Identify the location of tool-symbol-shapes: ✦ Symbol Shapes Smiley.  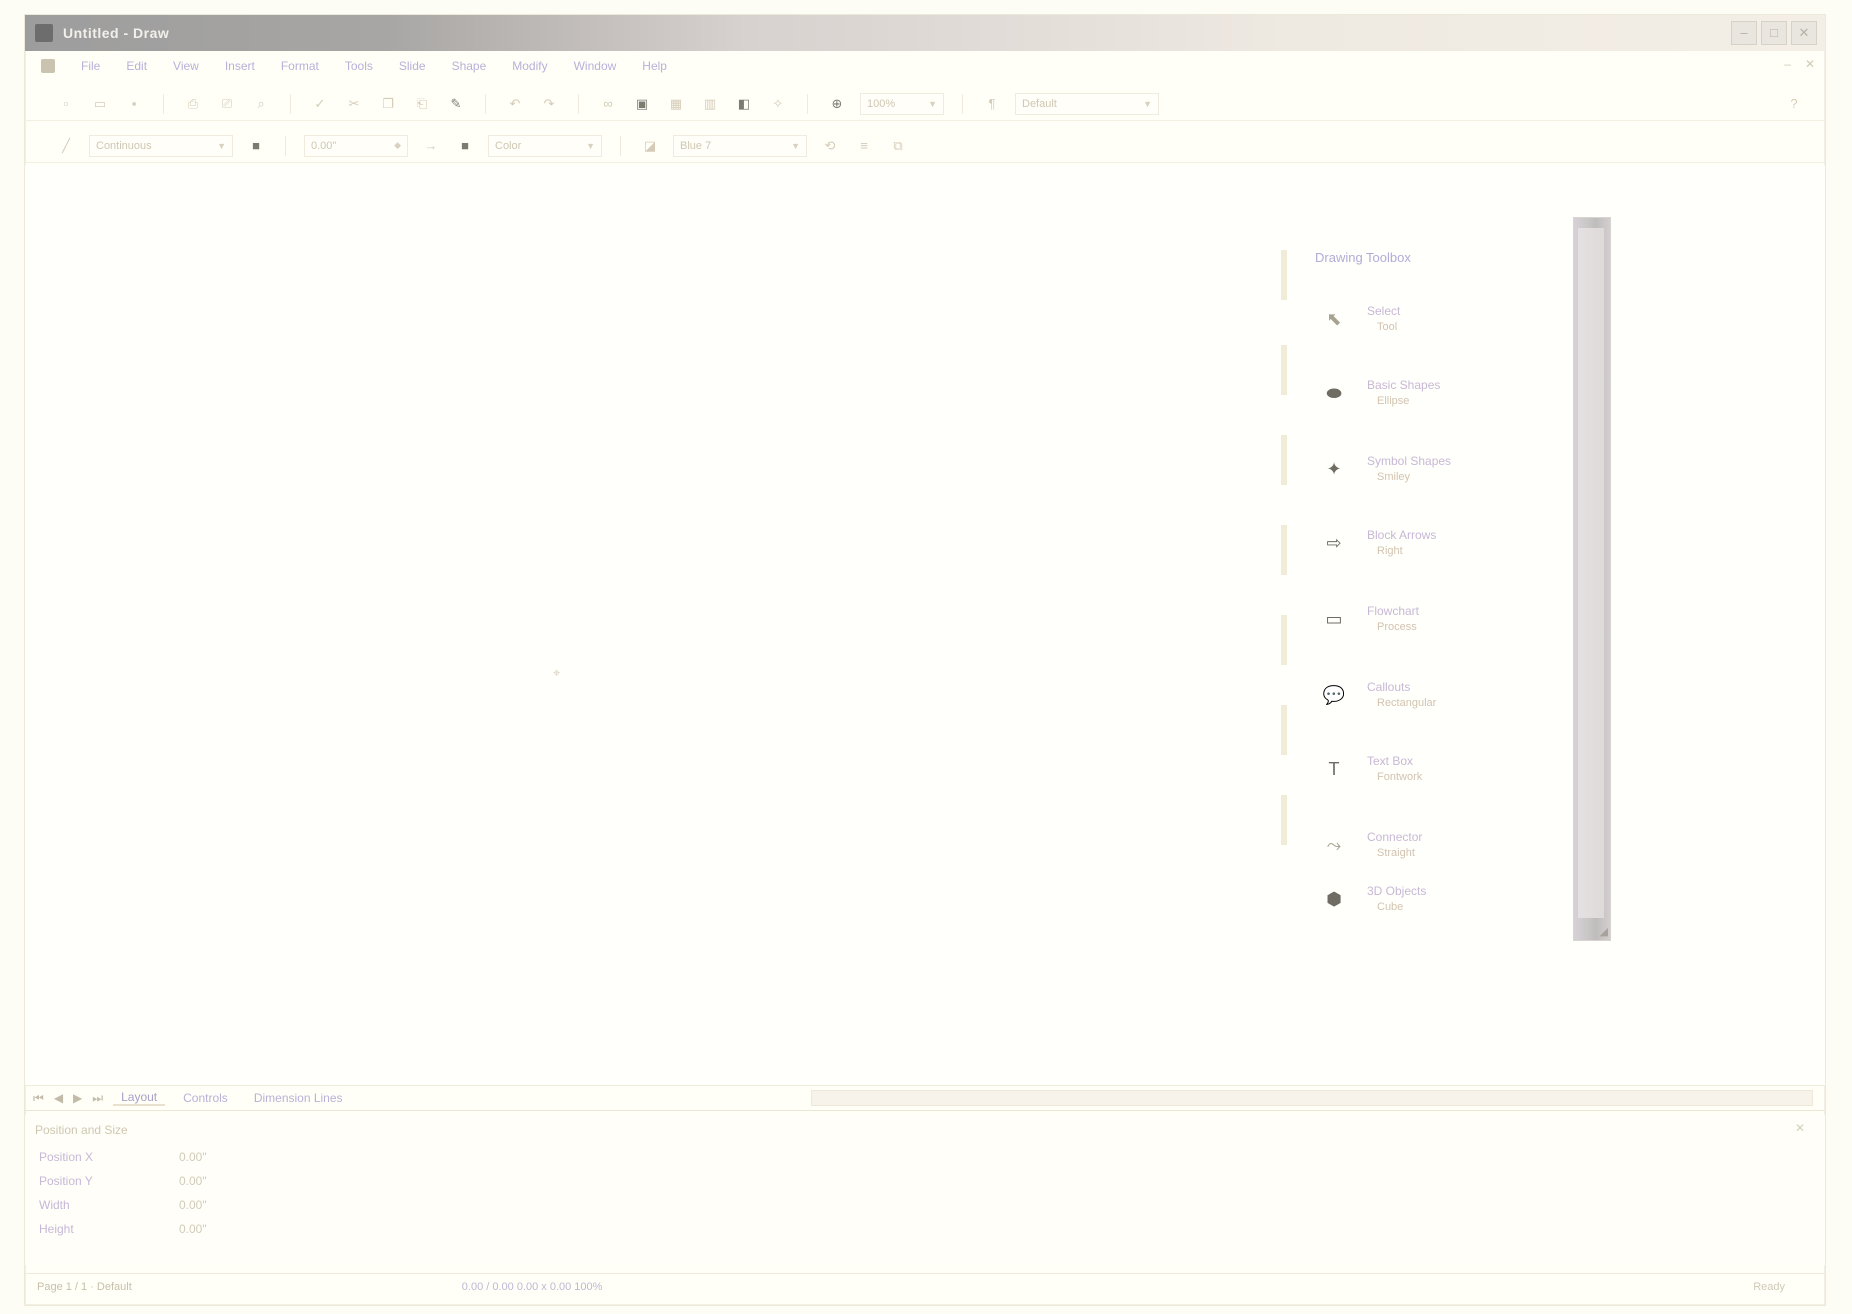
(1435, 469).